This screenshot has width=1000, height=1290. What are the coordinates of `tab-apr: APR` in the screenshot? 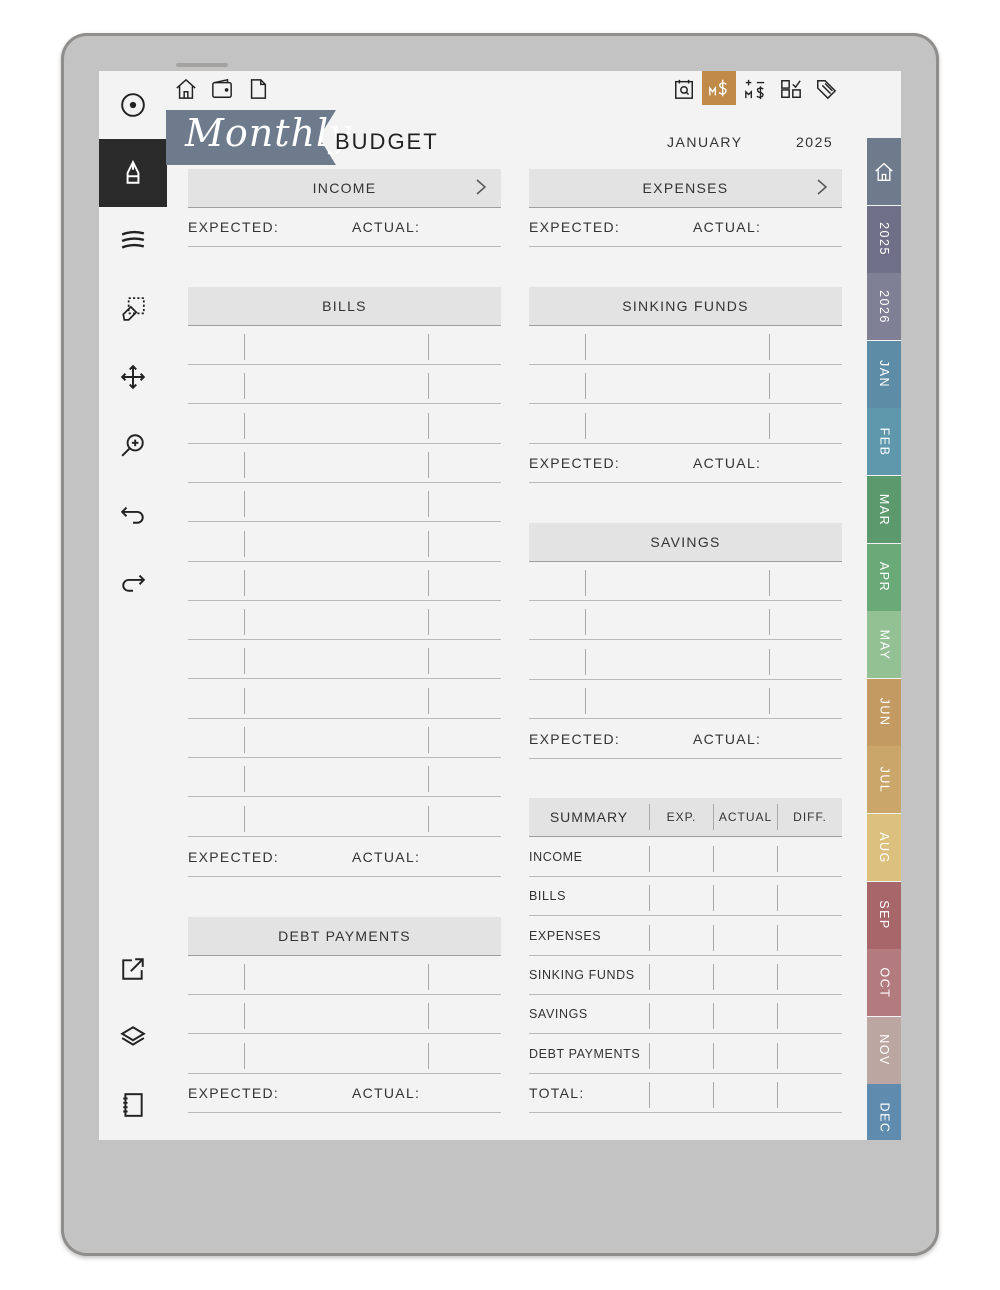 It's located at (884, 577).